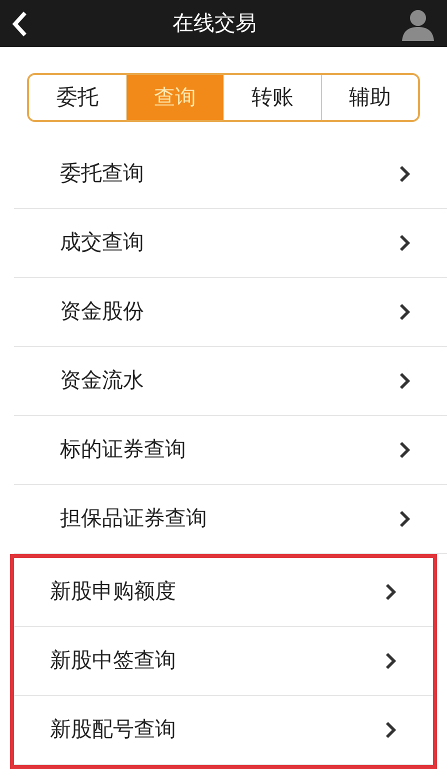 This screenshot has width=447, height=769. I want to click on menu-item: 担保品证券查询, so click(230, 519).